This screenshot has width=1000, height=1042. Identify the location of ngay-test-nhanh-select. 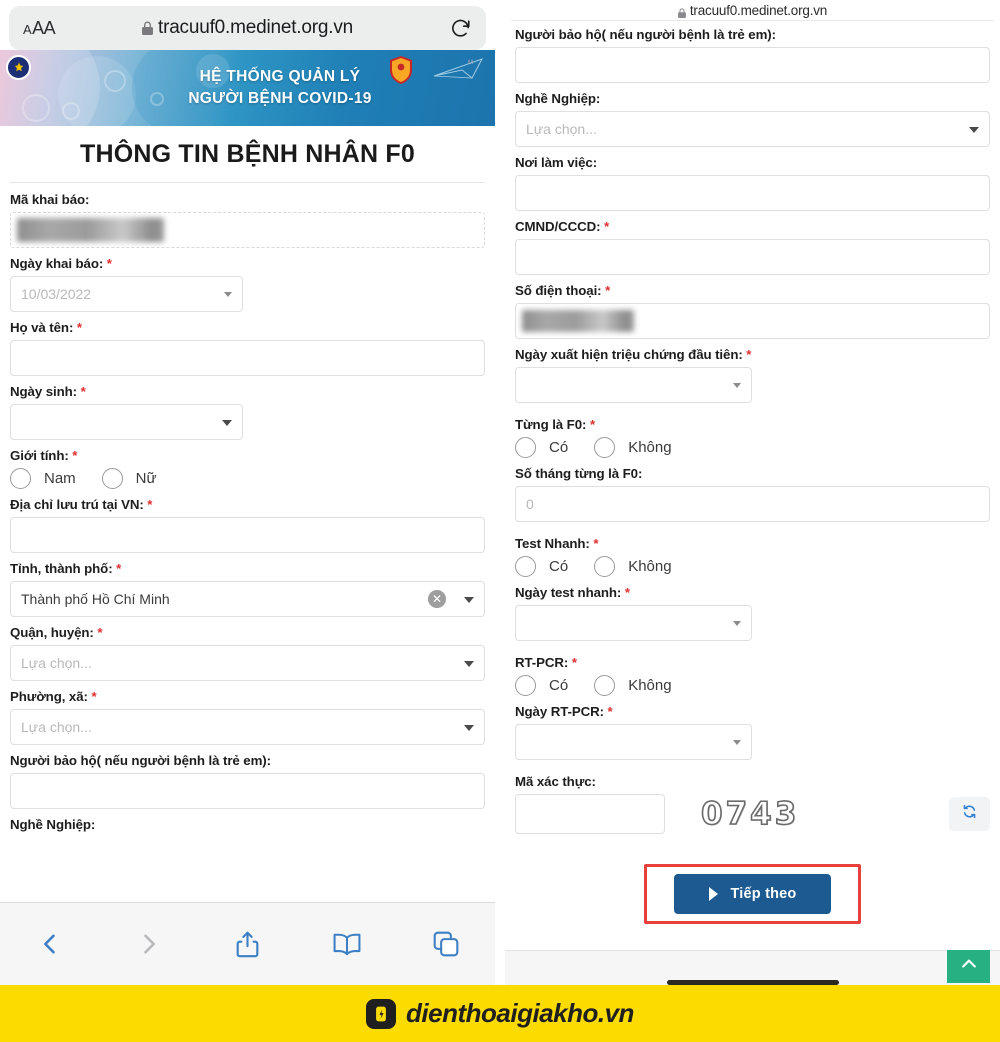
(633, 623).